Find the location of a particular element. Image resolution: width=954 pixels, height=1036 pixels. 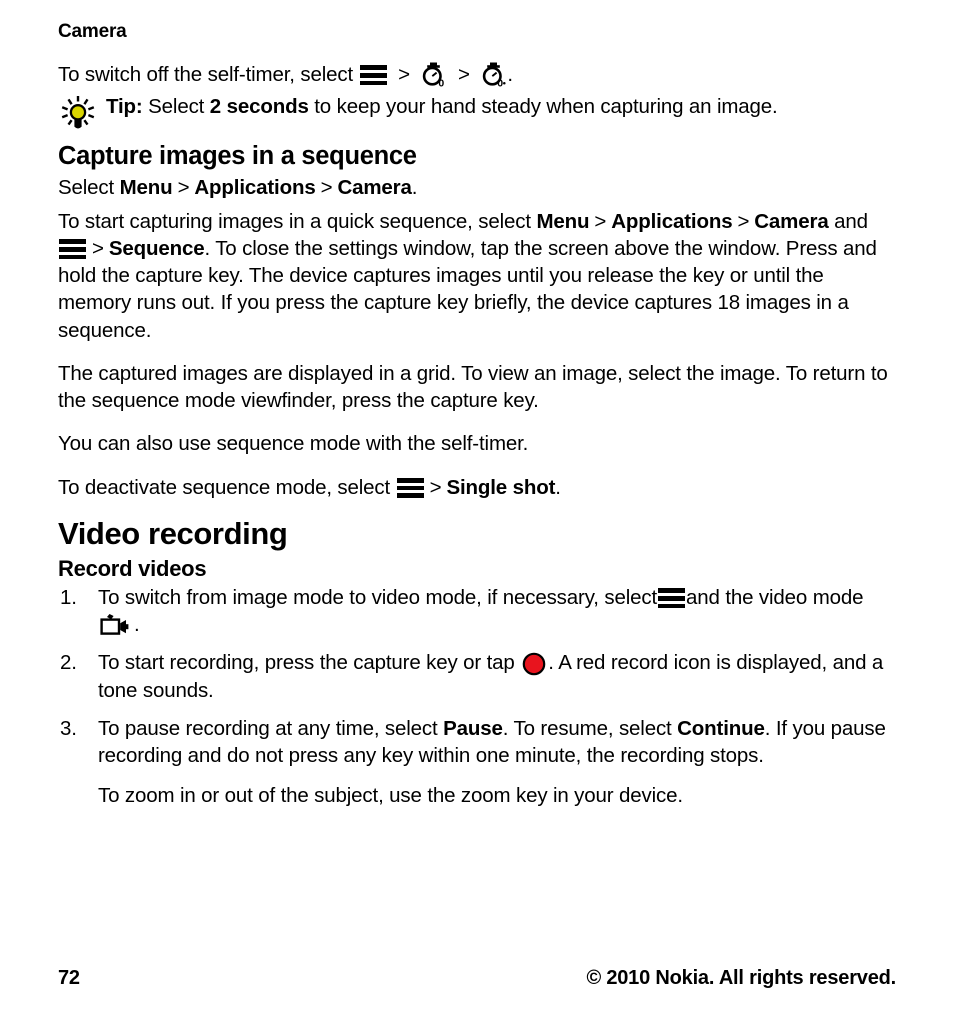

self-timer-off-text-before: To switch off the self-timer, select is located at coordinates (206, 74).